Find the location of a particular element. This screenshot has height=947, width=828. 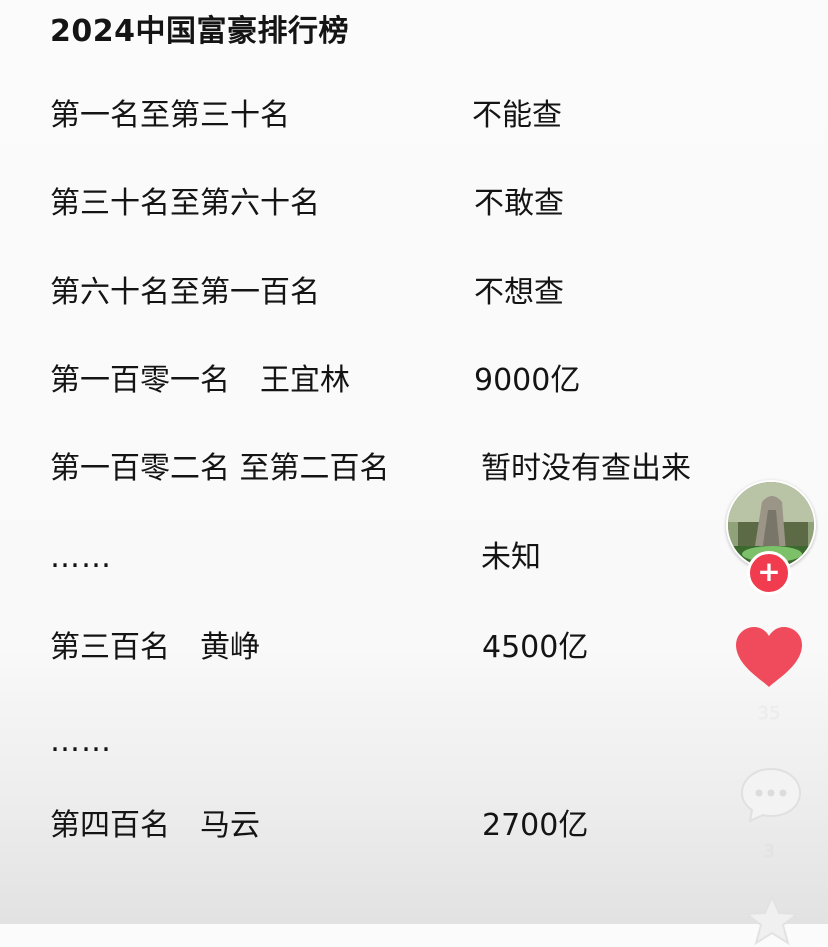

rank-value: 4500亿 is located at coordinates (535, 647).